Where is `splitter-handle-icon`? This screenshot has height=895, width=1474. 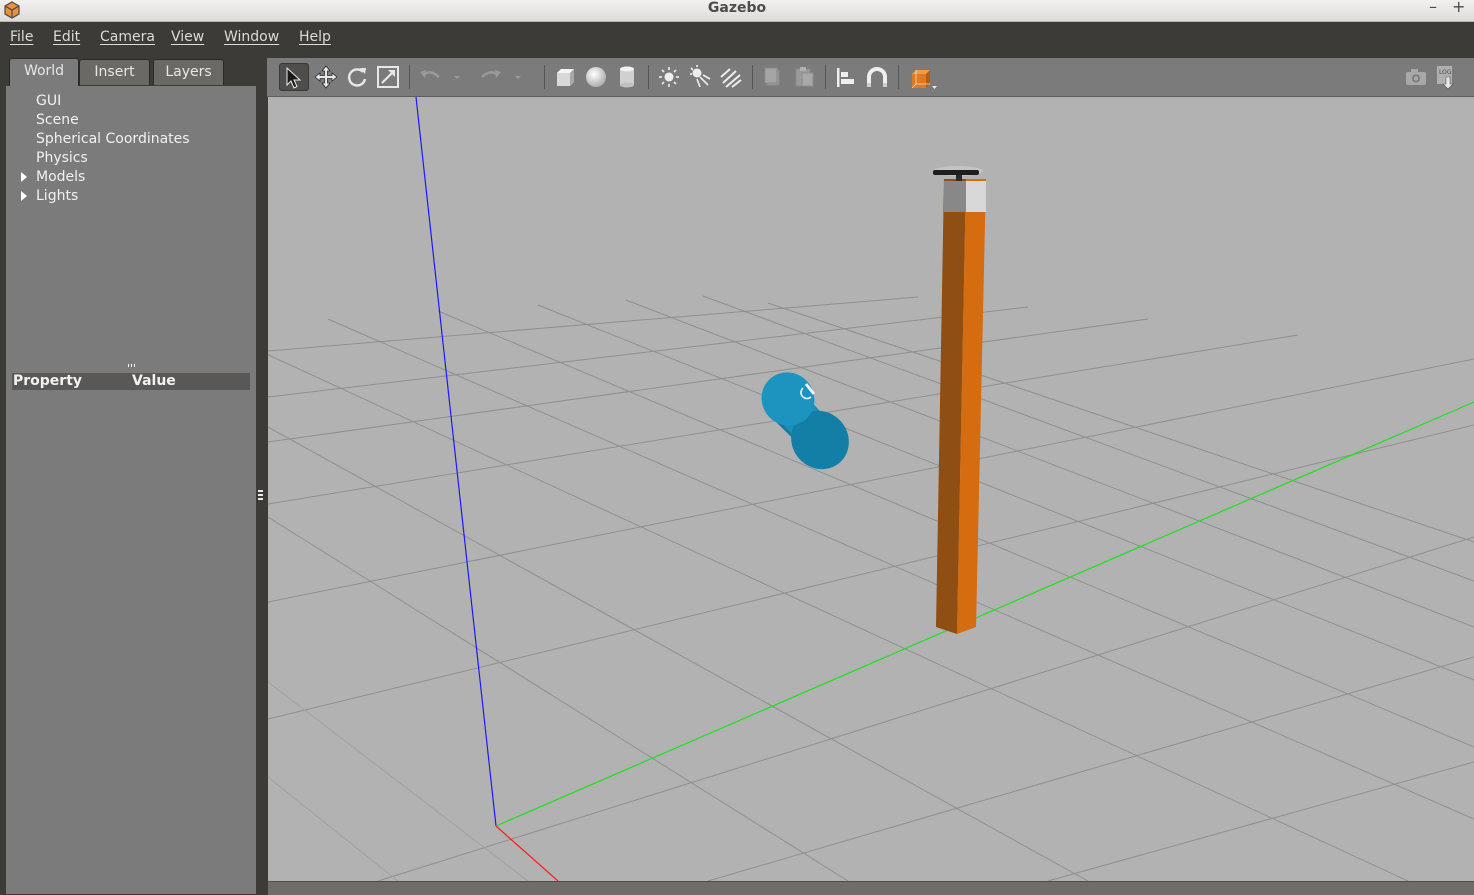 splitter-handle-icon is located at coordinates (132, 366).